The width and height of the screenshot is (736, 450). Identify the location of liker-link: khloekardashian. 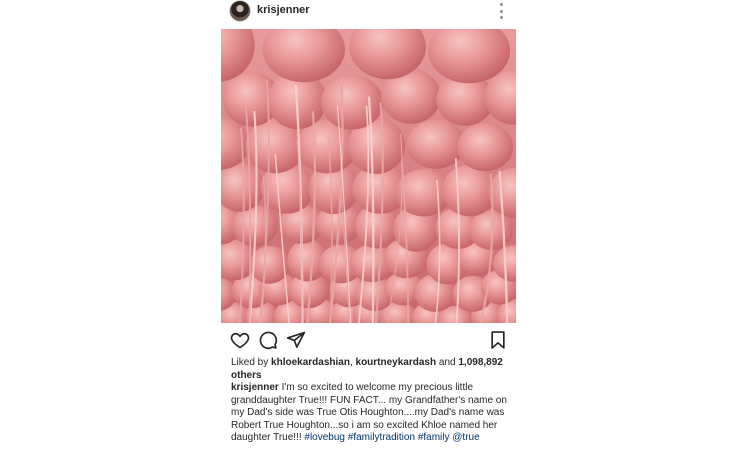
(310, 362).